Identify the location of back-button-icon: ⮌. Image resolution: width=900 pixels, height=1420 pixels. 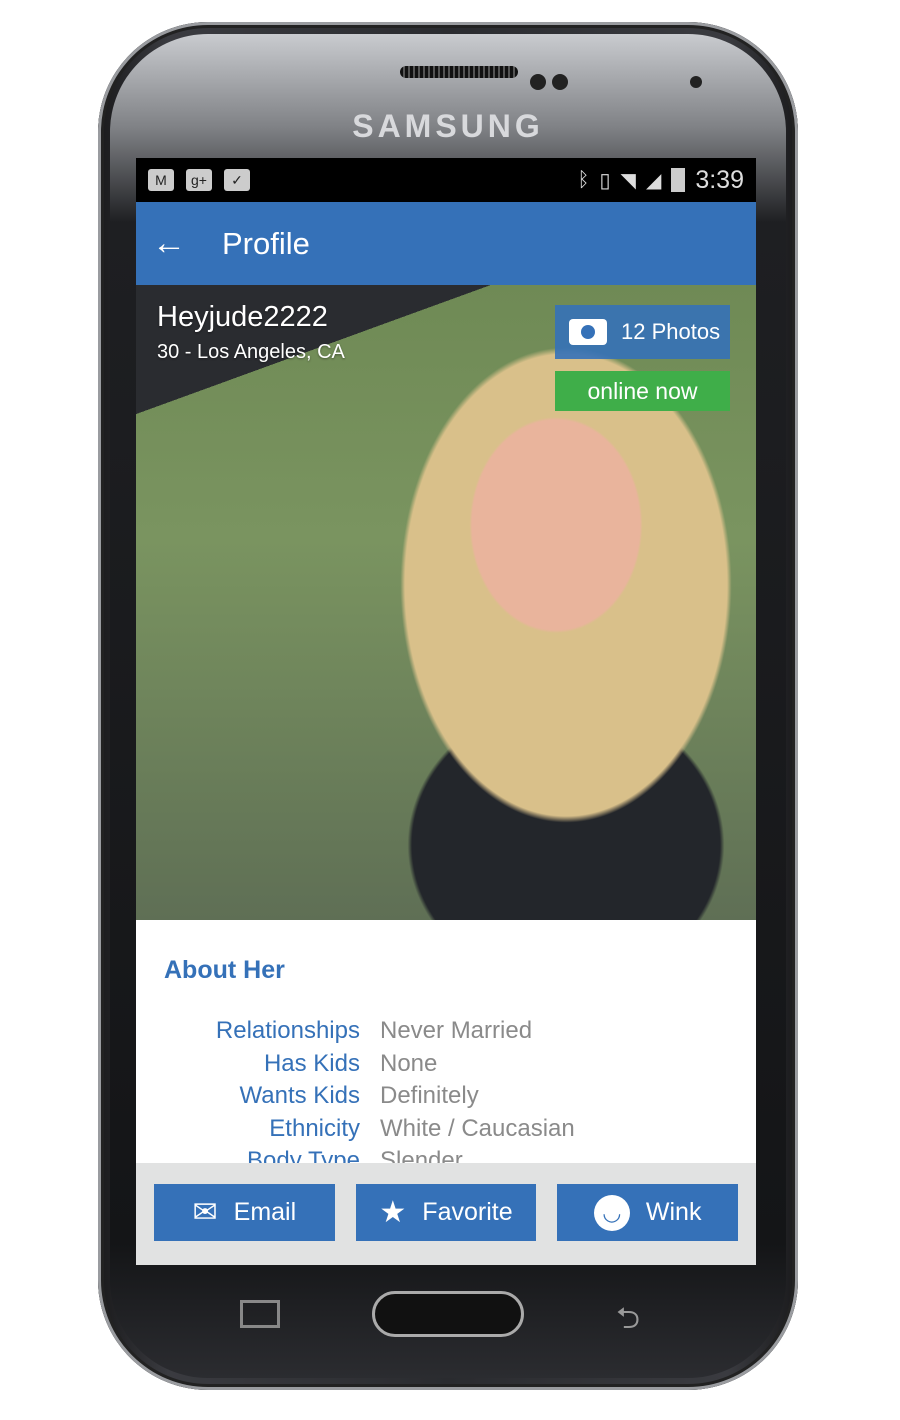
(628, 1321).